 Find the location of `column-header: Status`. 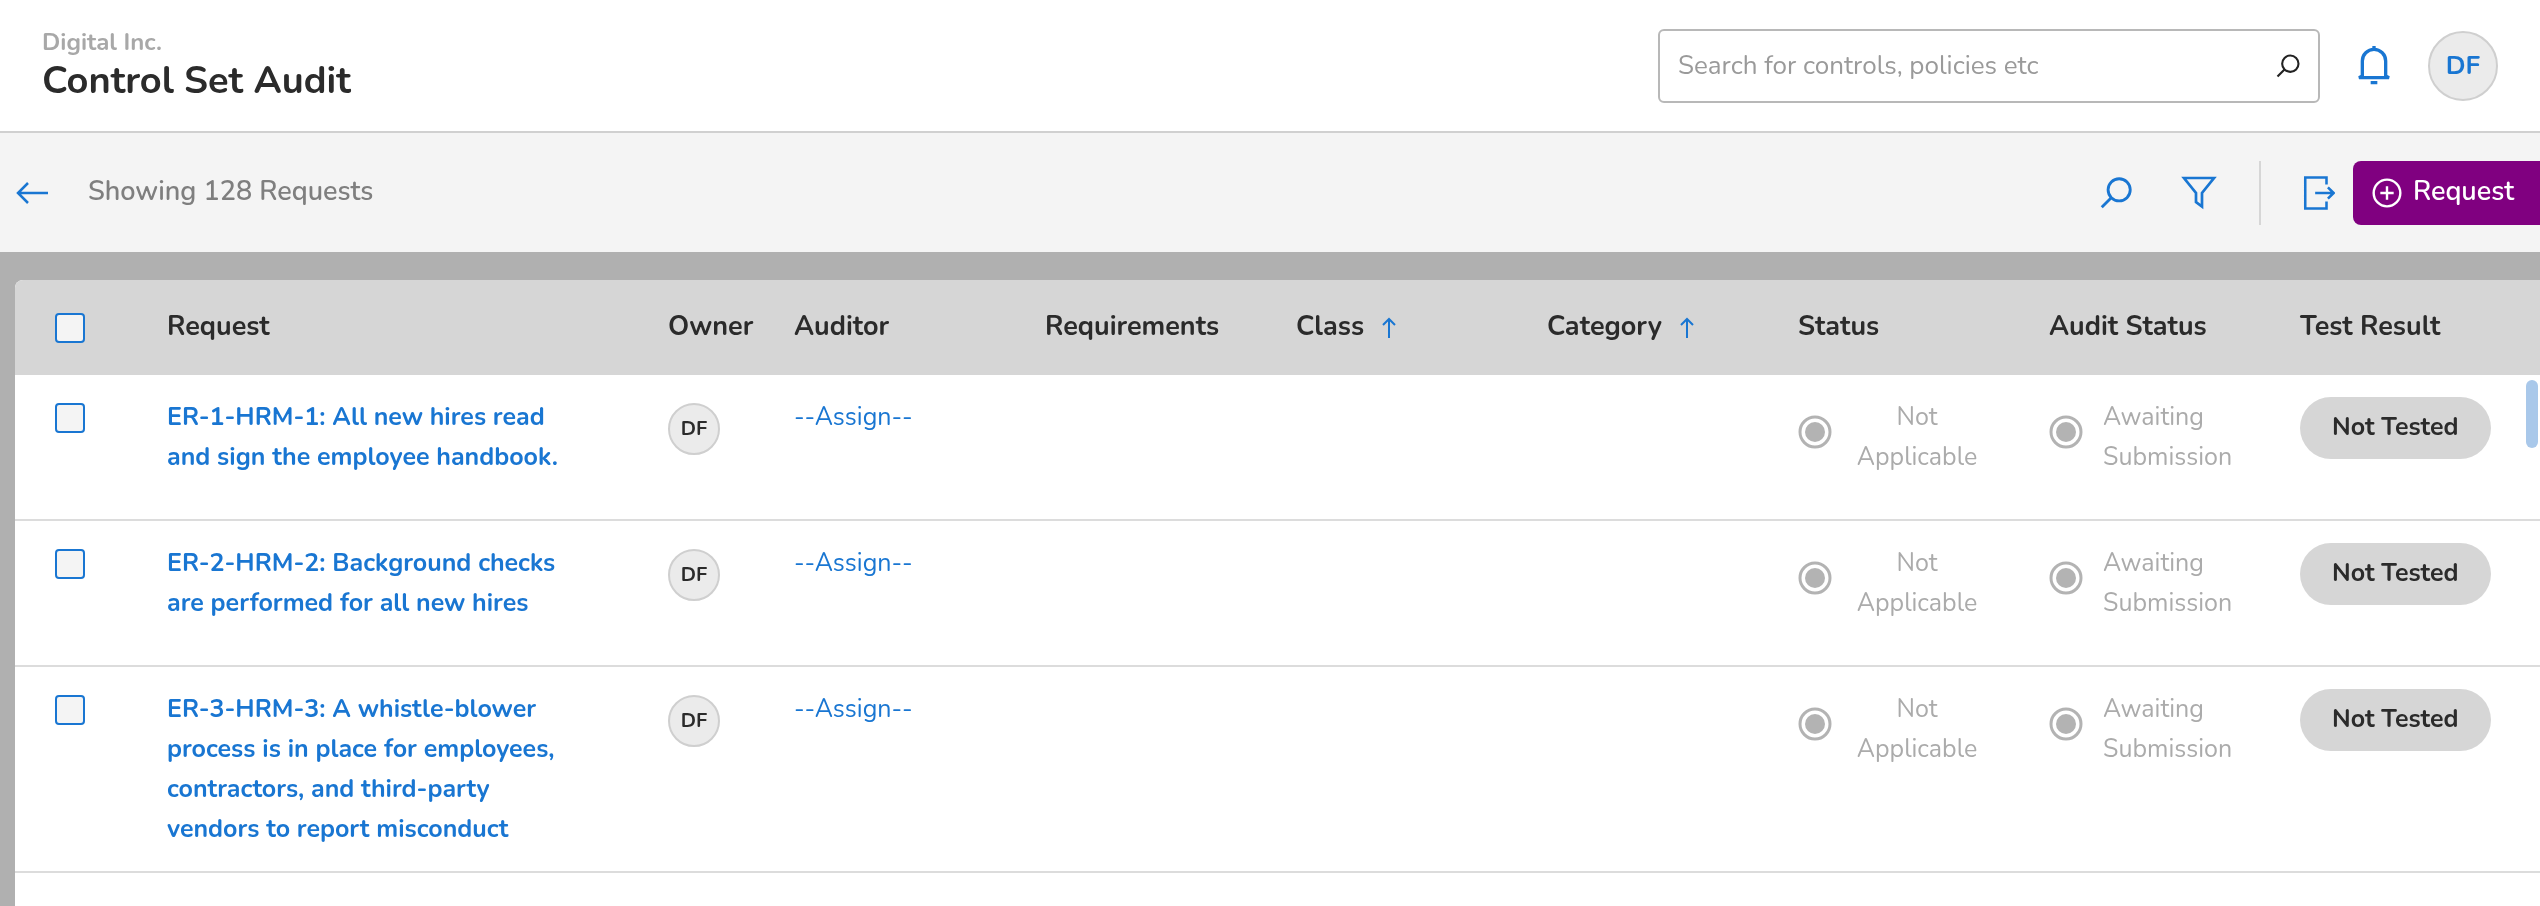

column-header: Status is located at coordinates (1839, 327).